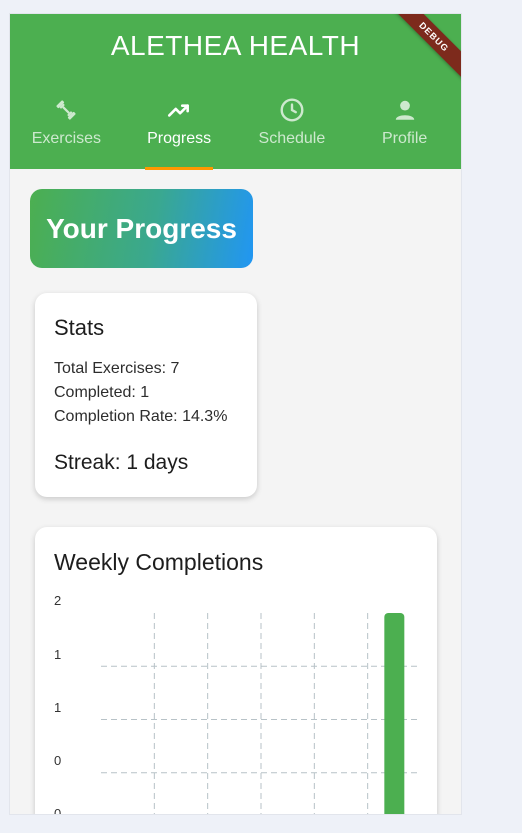 This screenshot has width=522, height=833. I want to click on trending-up-icon, so click(179, 110).